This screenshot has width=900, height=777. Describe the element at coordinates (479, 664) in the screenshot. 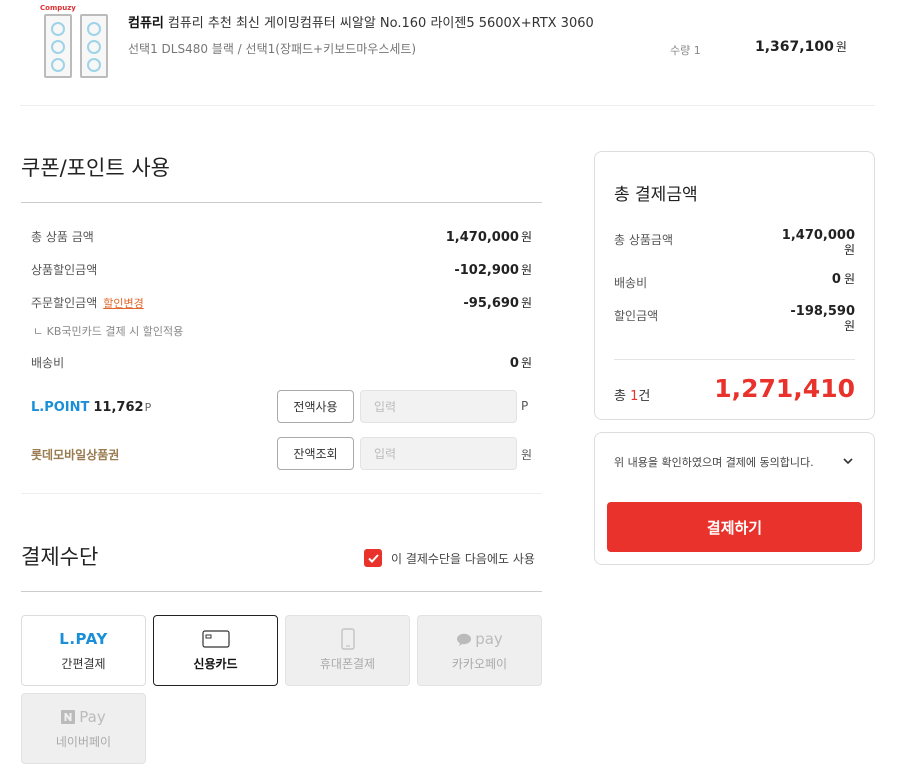

I see `pay-method-label: 카카오페이` at that location.